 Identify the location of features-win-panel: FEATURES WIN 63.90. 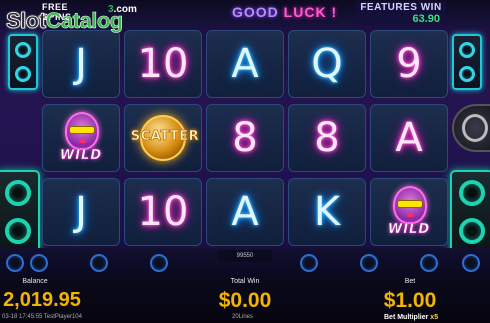
(401, 13).